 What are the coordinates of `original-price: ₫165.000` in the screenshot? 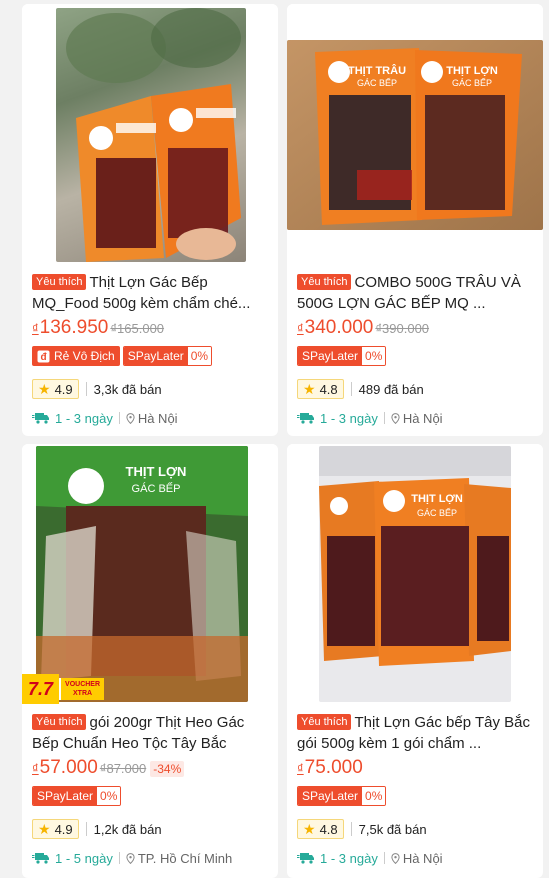 It's located at (137, 328).